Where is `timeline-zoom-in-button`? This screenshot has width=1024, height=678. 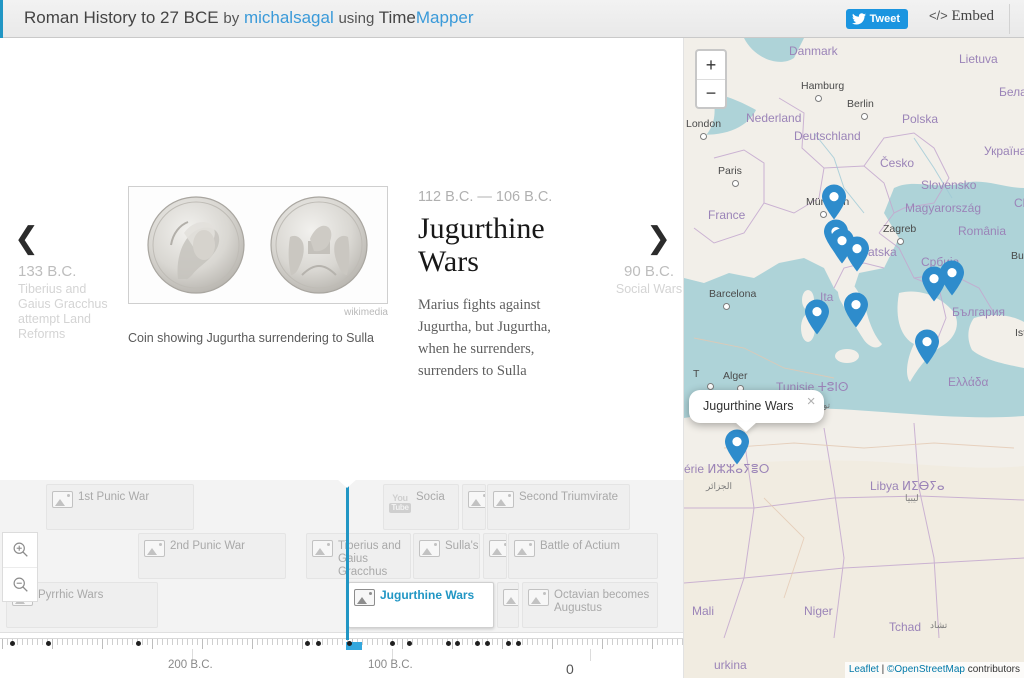 timeline-zoom-in-button is located at coordinates (20, 550).